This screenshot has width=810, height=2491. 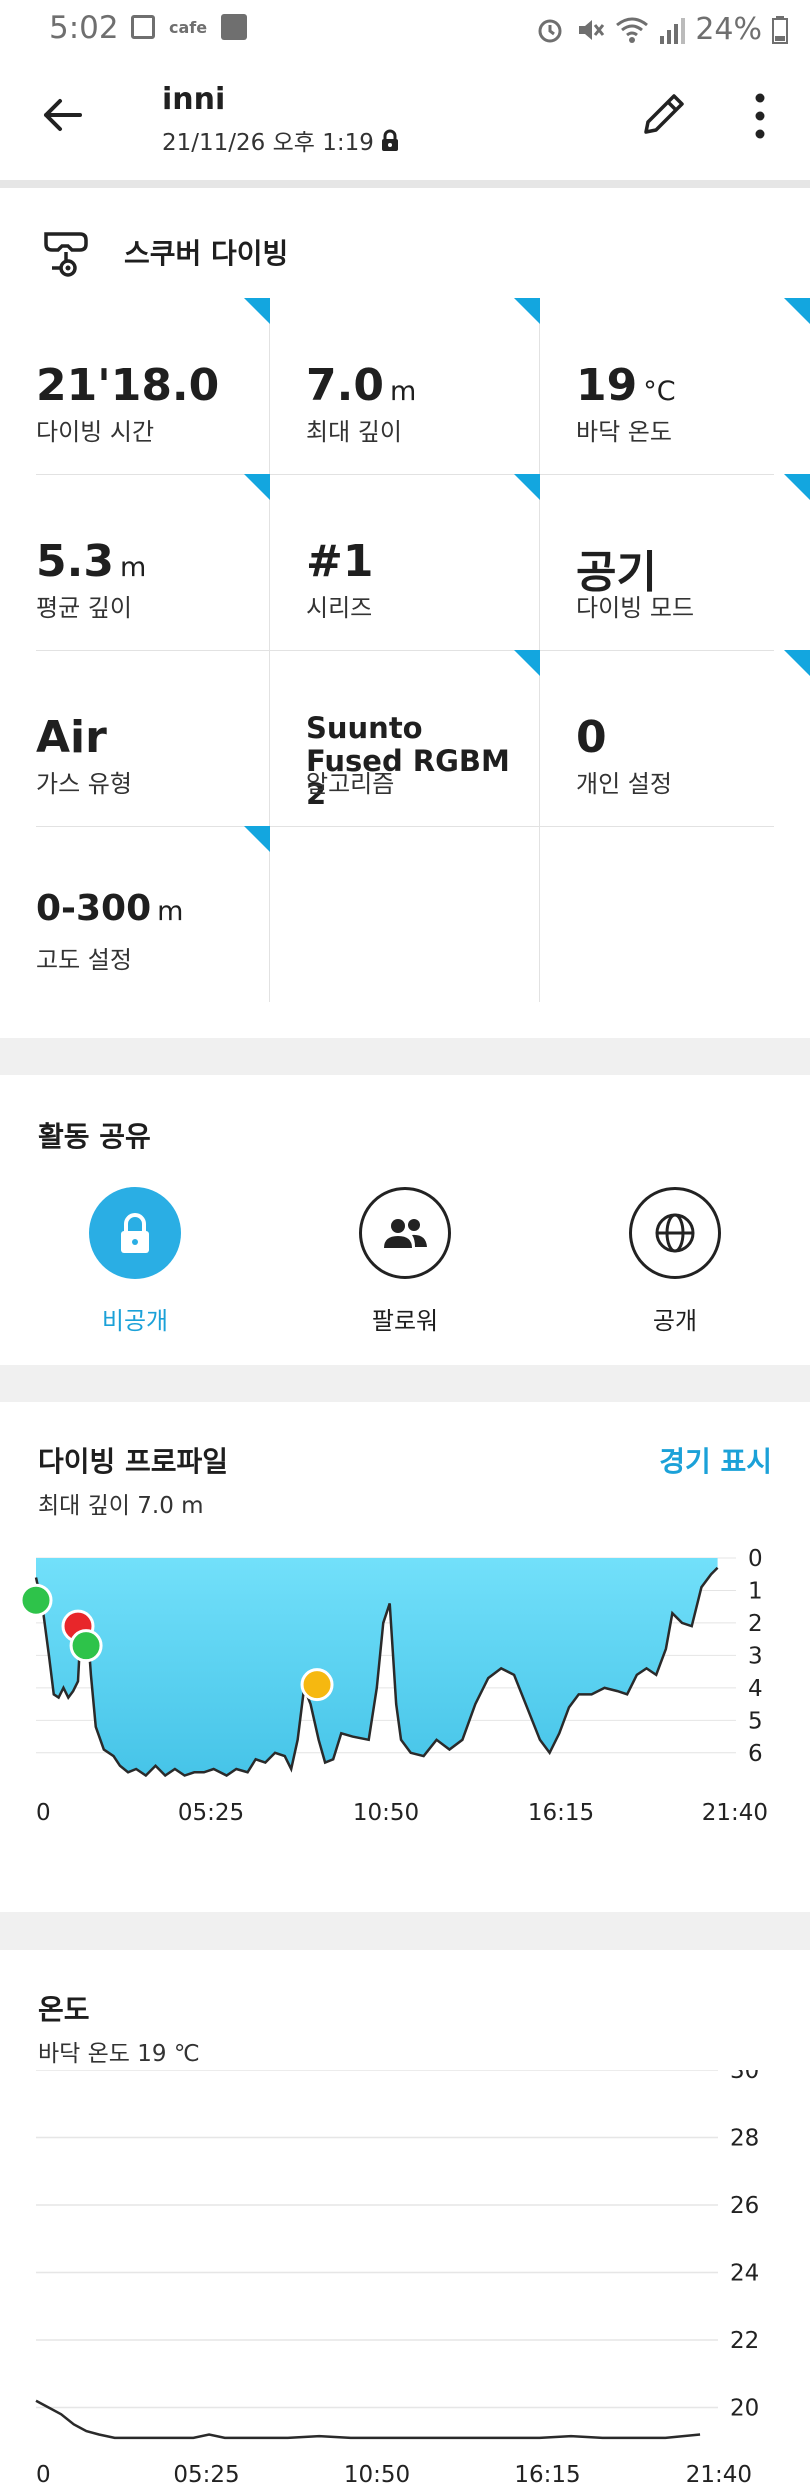 I want to click on header-divider, so click(x=405, y=184).